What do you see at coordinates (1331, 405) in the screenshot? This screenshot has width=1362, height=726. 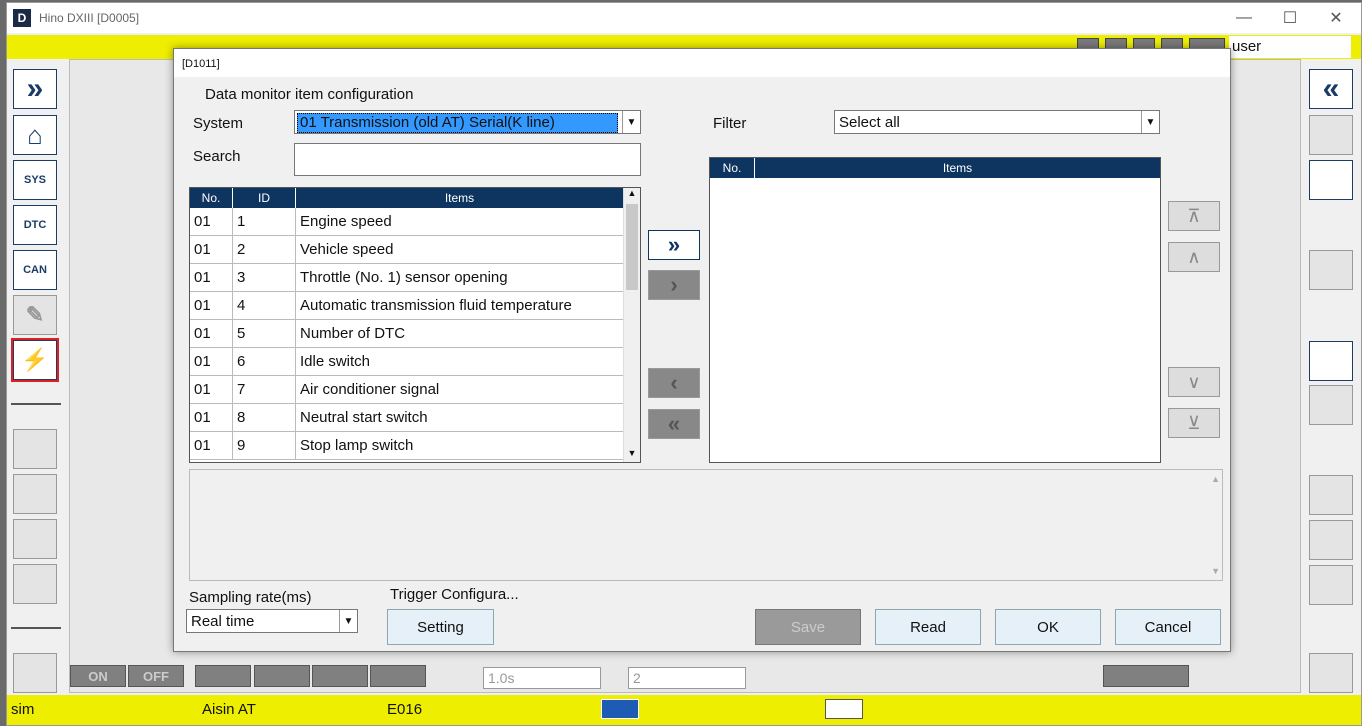 I see `flash-icon` at bounding box center [1331, 405].